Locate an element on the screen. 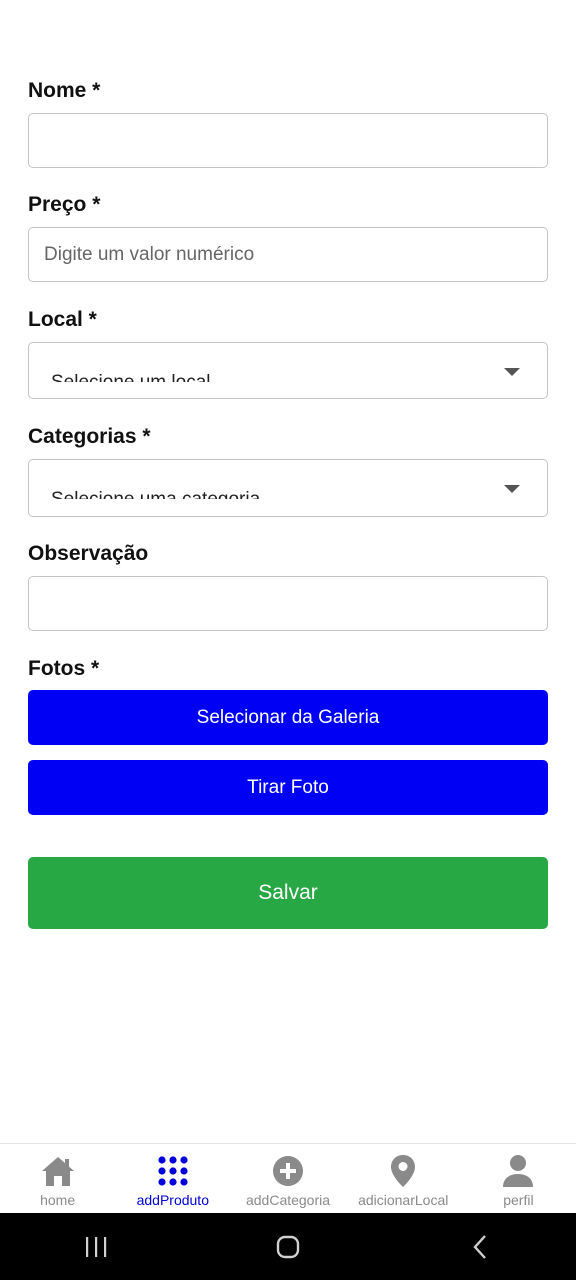 Image resolution: width=576 pixels, height=1280 pixels. plus-circle-icon is located at coordinates (288, 1171).